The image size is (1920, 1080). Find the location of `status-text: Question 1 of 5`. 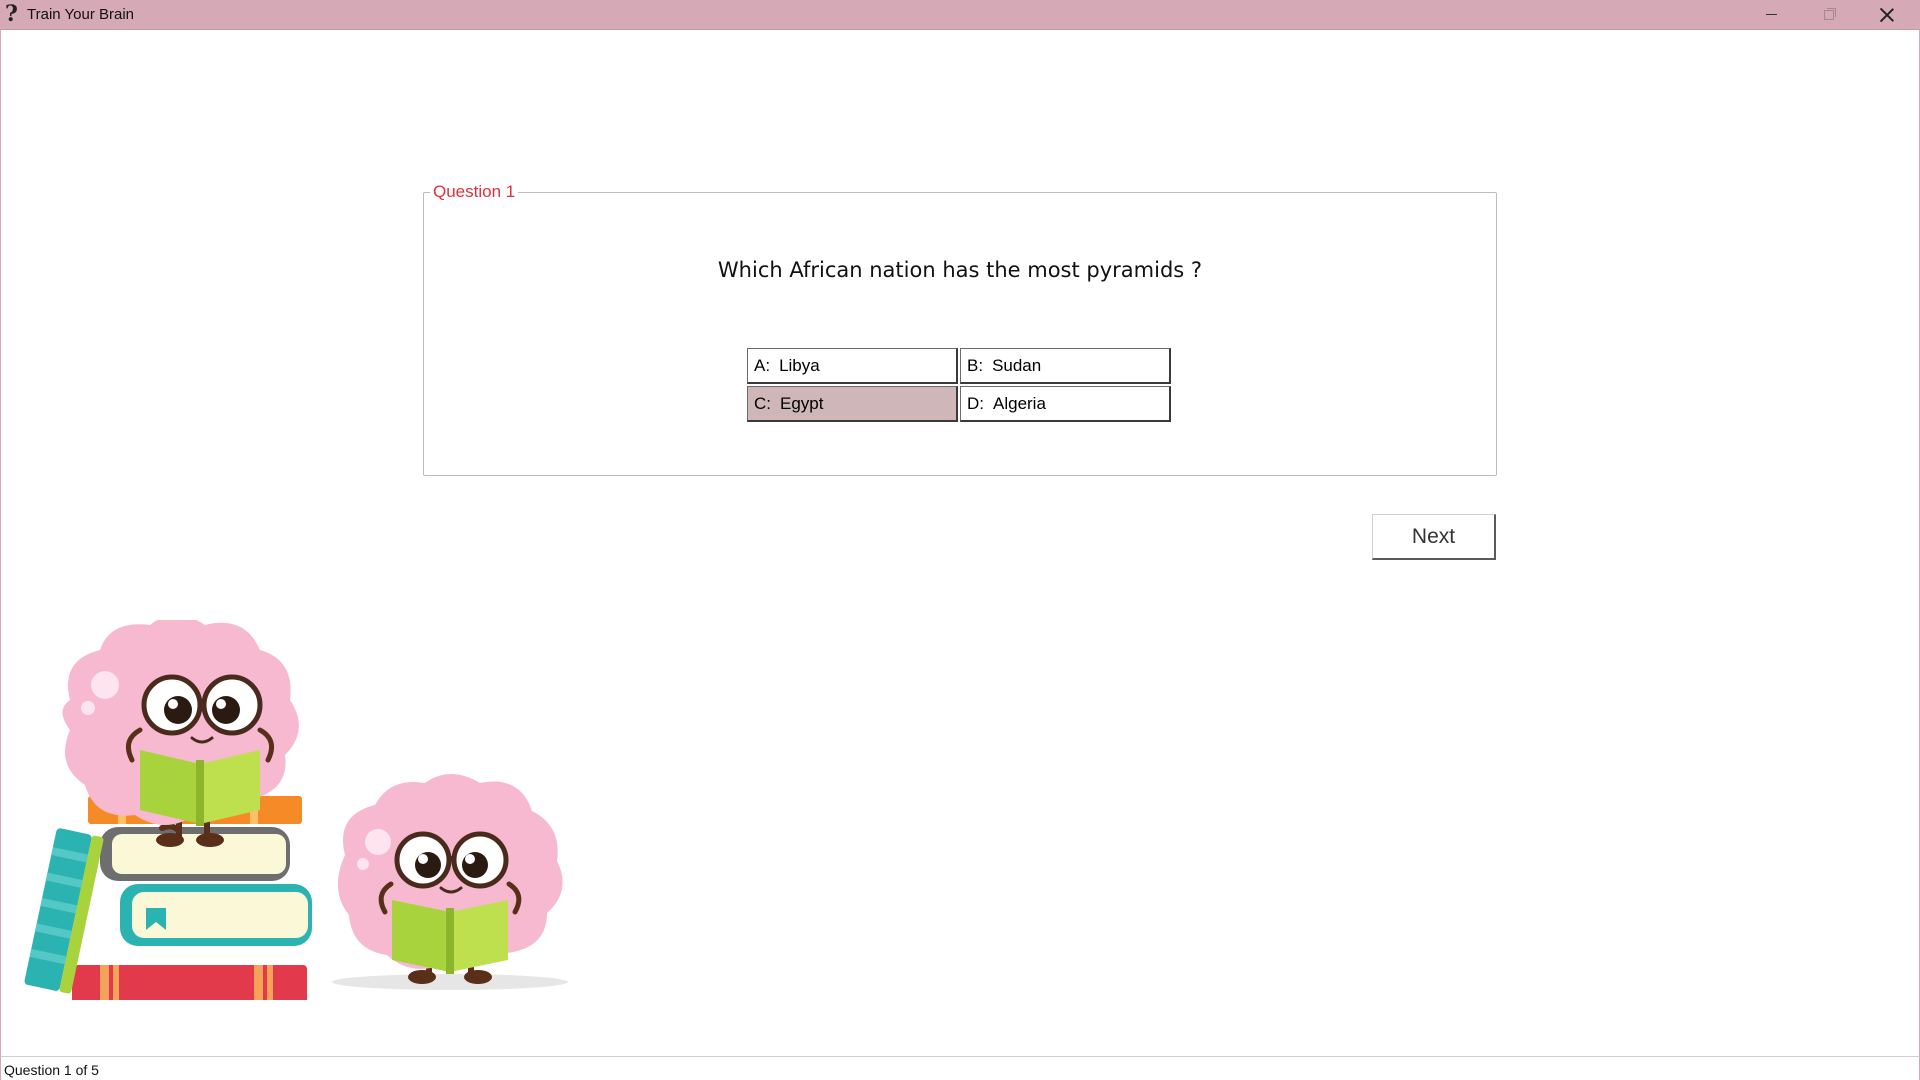

status-text: Question 1 of 5 is located at coordinates (51, 1070).